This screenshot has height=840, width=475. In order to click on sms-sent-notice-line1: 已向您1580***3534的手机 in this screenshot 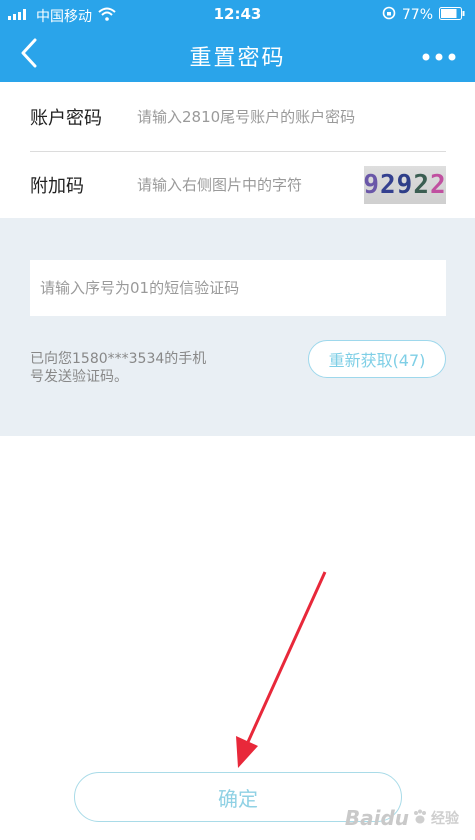, I will do `click(118, 359)`.